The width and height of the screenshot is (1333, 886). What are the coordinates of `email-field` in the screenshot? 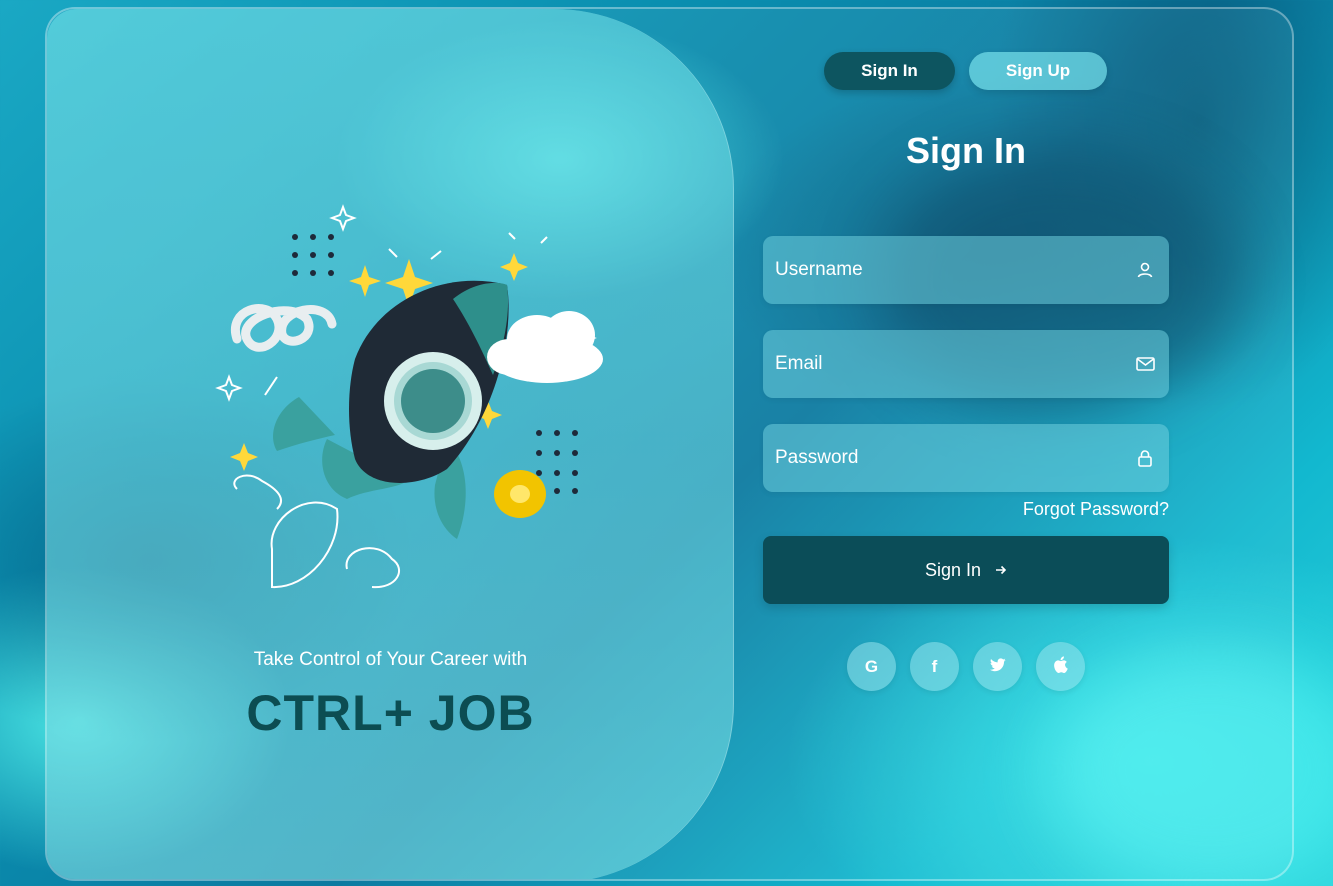 It's located at (966, 364).